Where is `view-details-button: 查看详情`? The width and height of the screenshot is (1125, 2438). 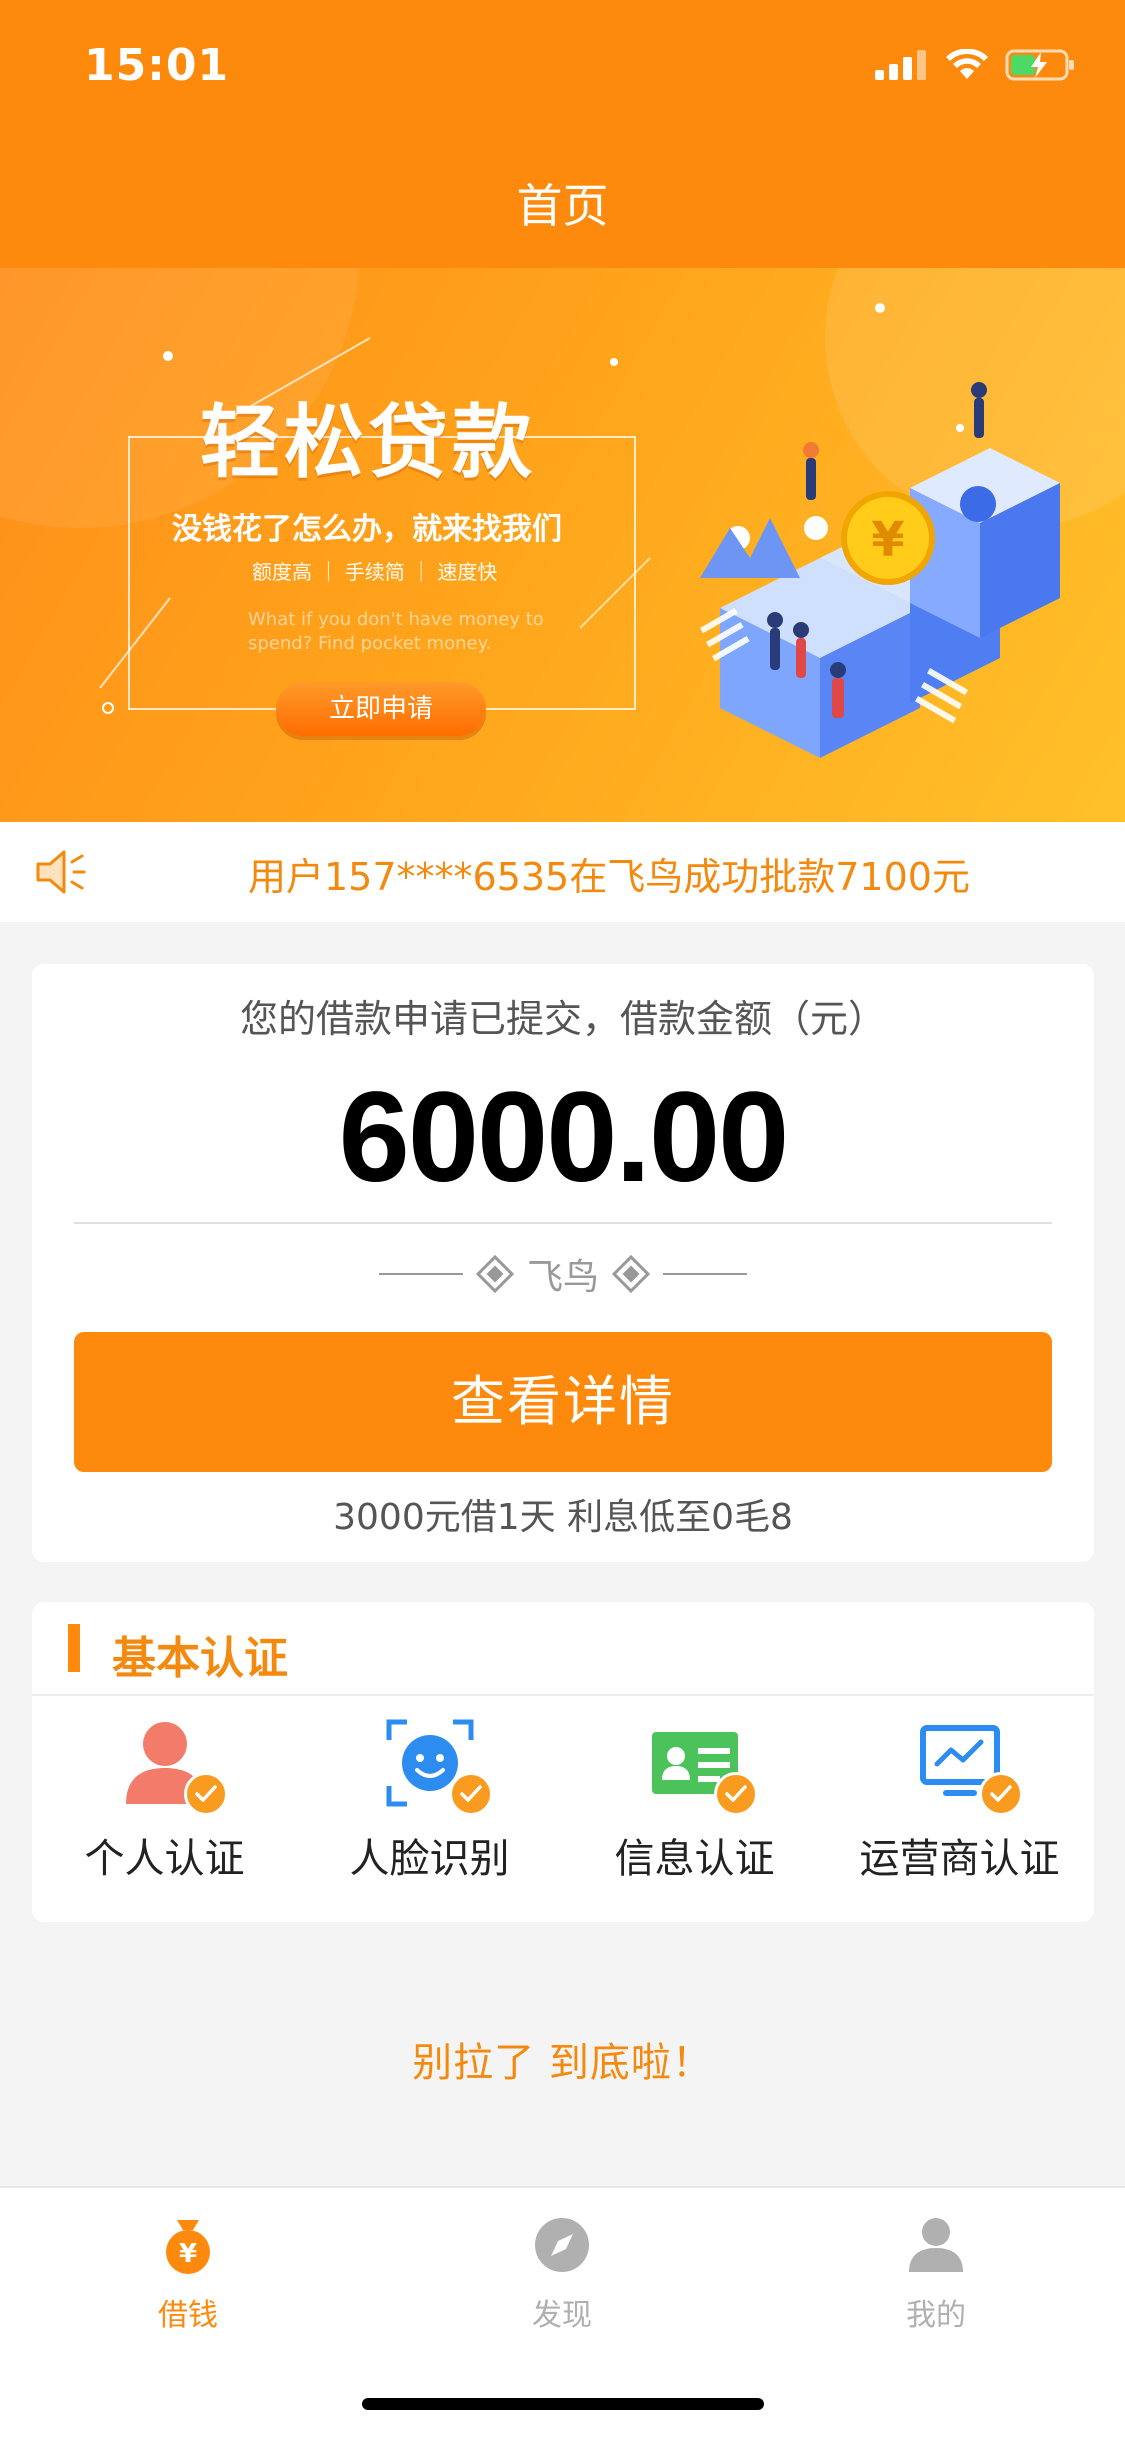 view-details-button: 查看详情 is located at coordinates (563, 1402).